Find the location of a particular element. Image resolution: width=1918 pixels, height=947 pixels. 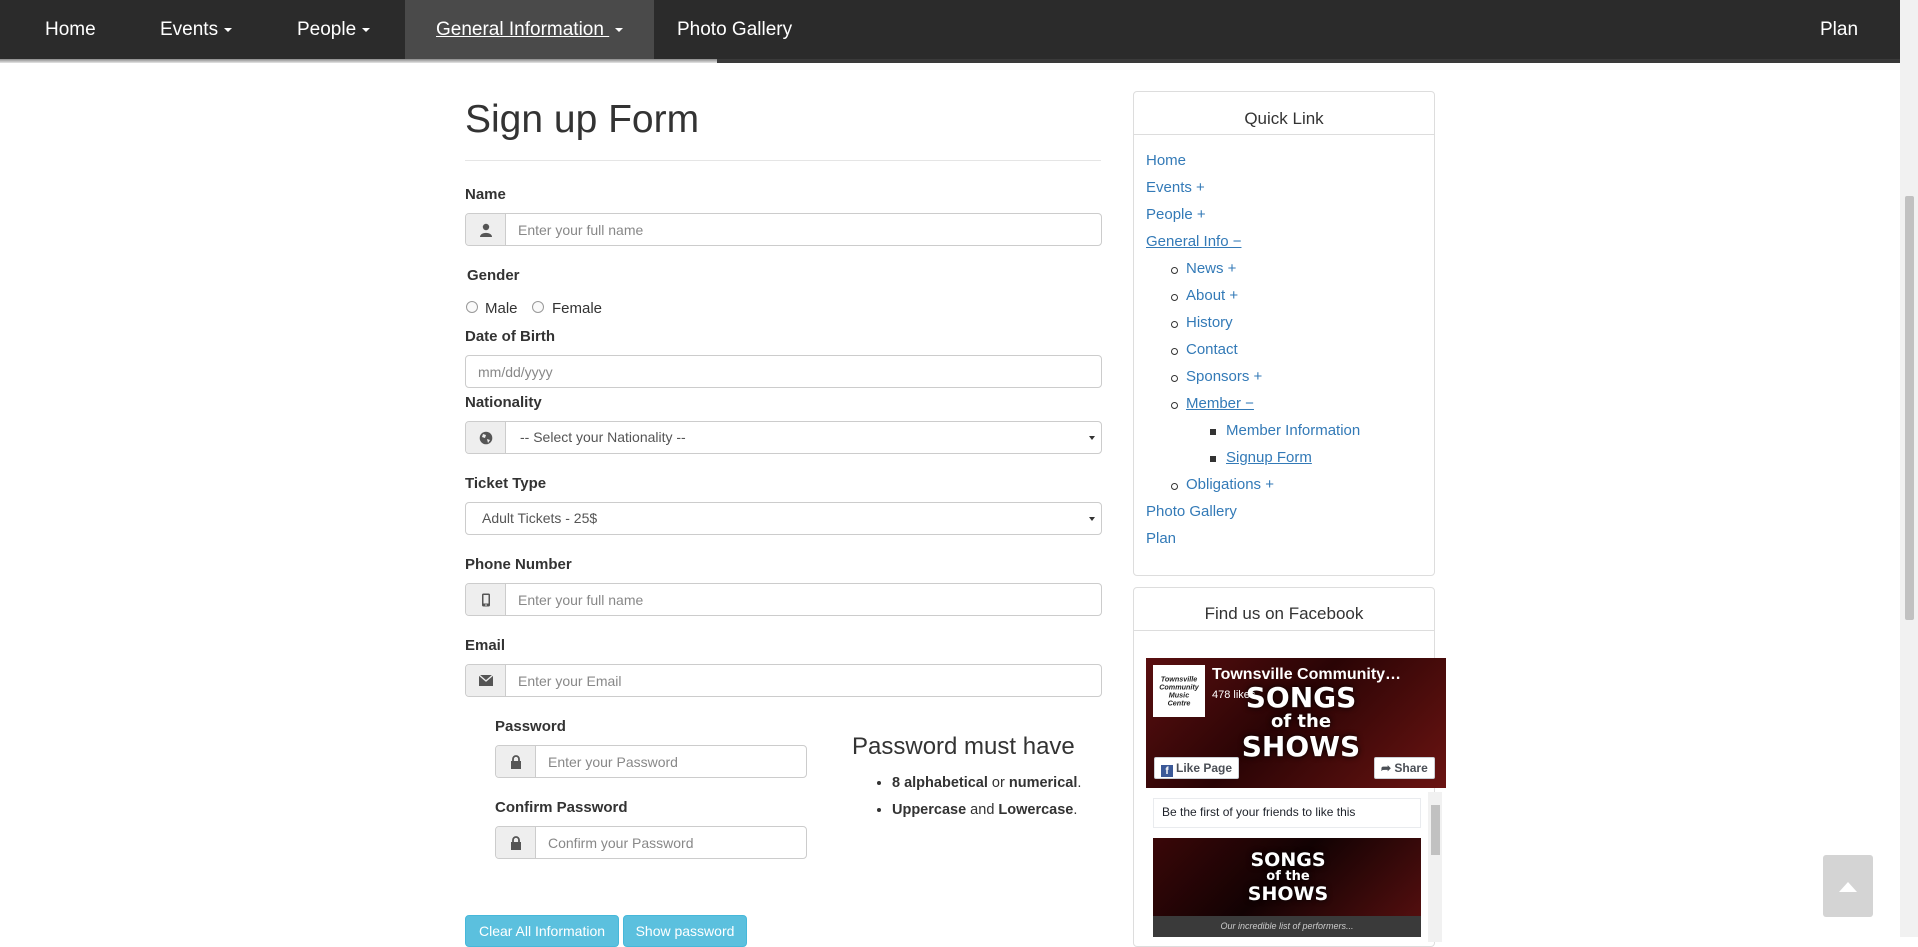

post-songs-banner: SONGS of the SHOWS is located at coordinates (1288, 877).